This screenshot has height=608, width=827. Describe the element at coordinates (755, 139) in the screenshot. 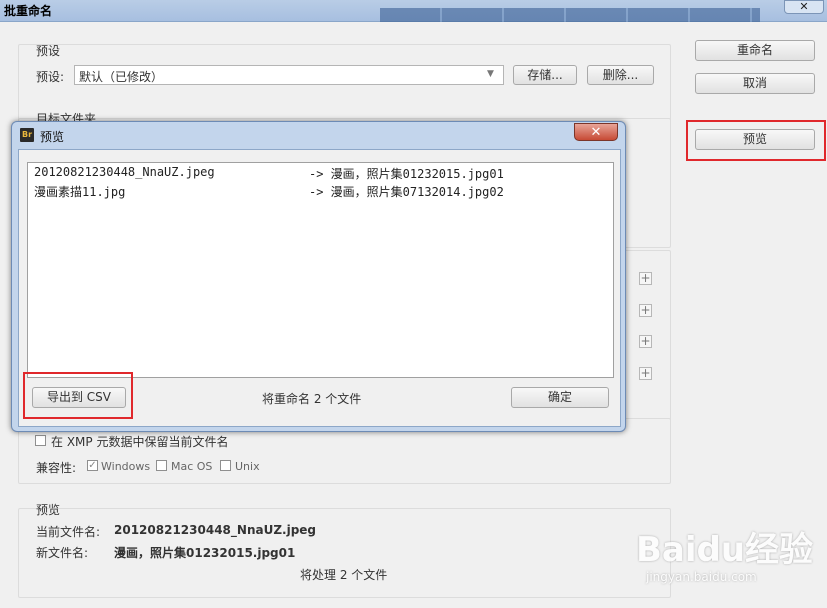

I see `preview-button: 预览` at that location.